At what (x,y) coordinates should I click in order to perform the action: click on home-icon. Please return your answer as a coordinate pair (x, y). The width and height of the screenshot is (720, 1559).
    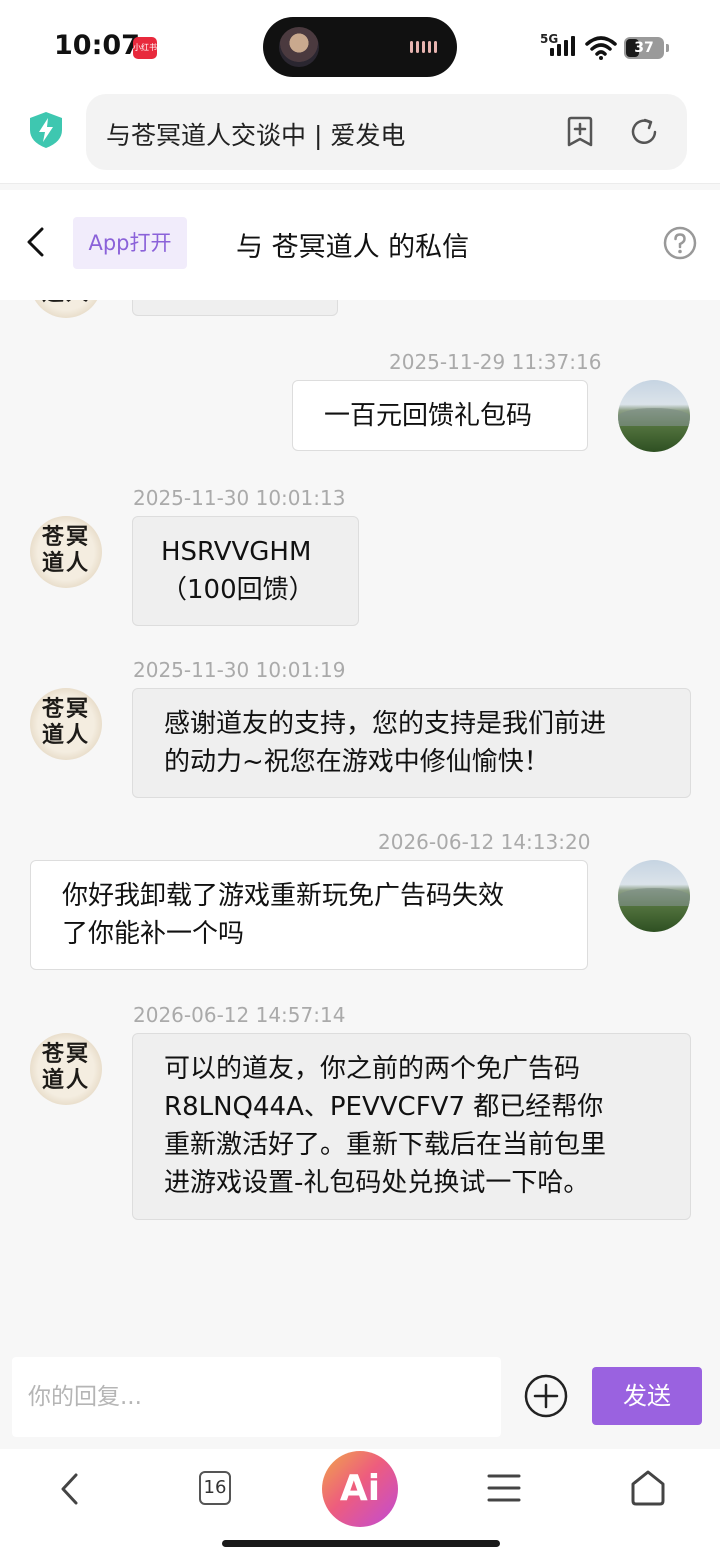
    Looking at the image, I should click on (648, 1488).